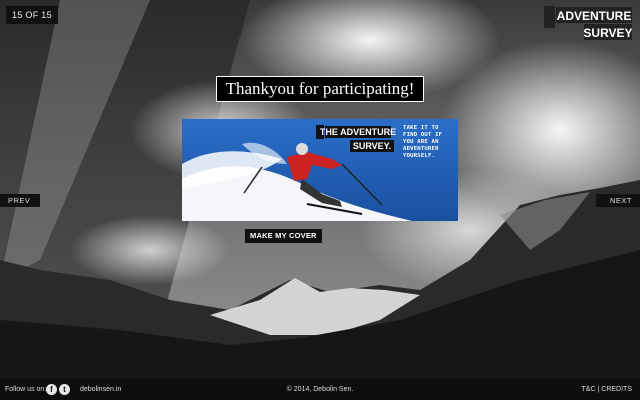 The image size is (640, 400). Describe the element at coordinates (283, 236) in the screenshot. I see `make-my-cover-button: MAKE MY COVER` at that location.